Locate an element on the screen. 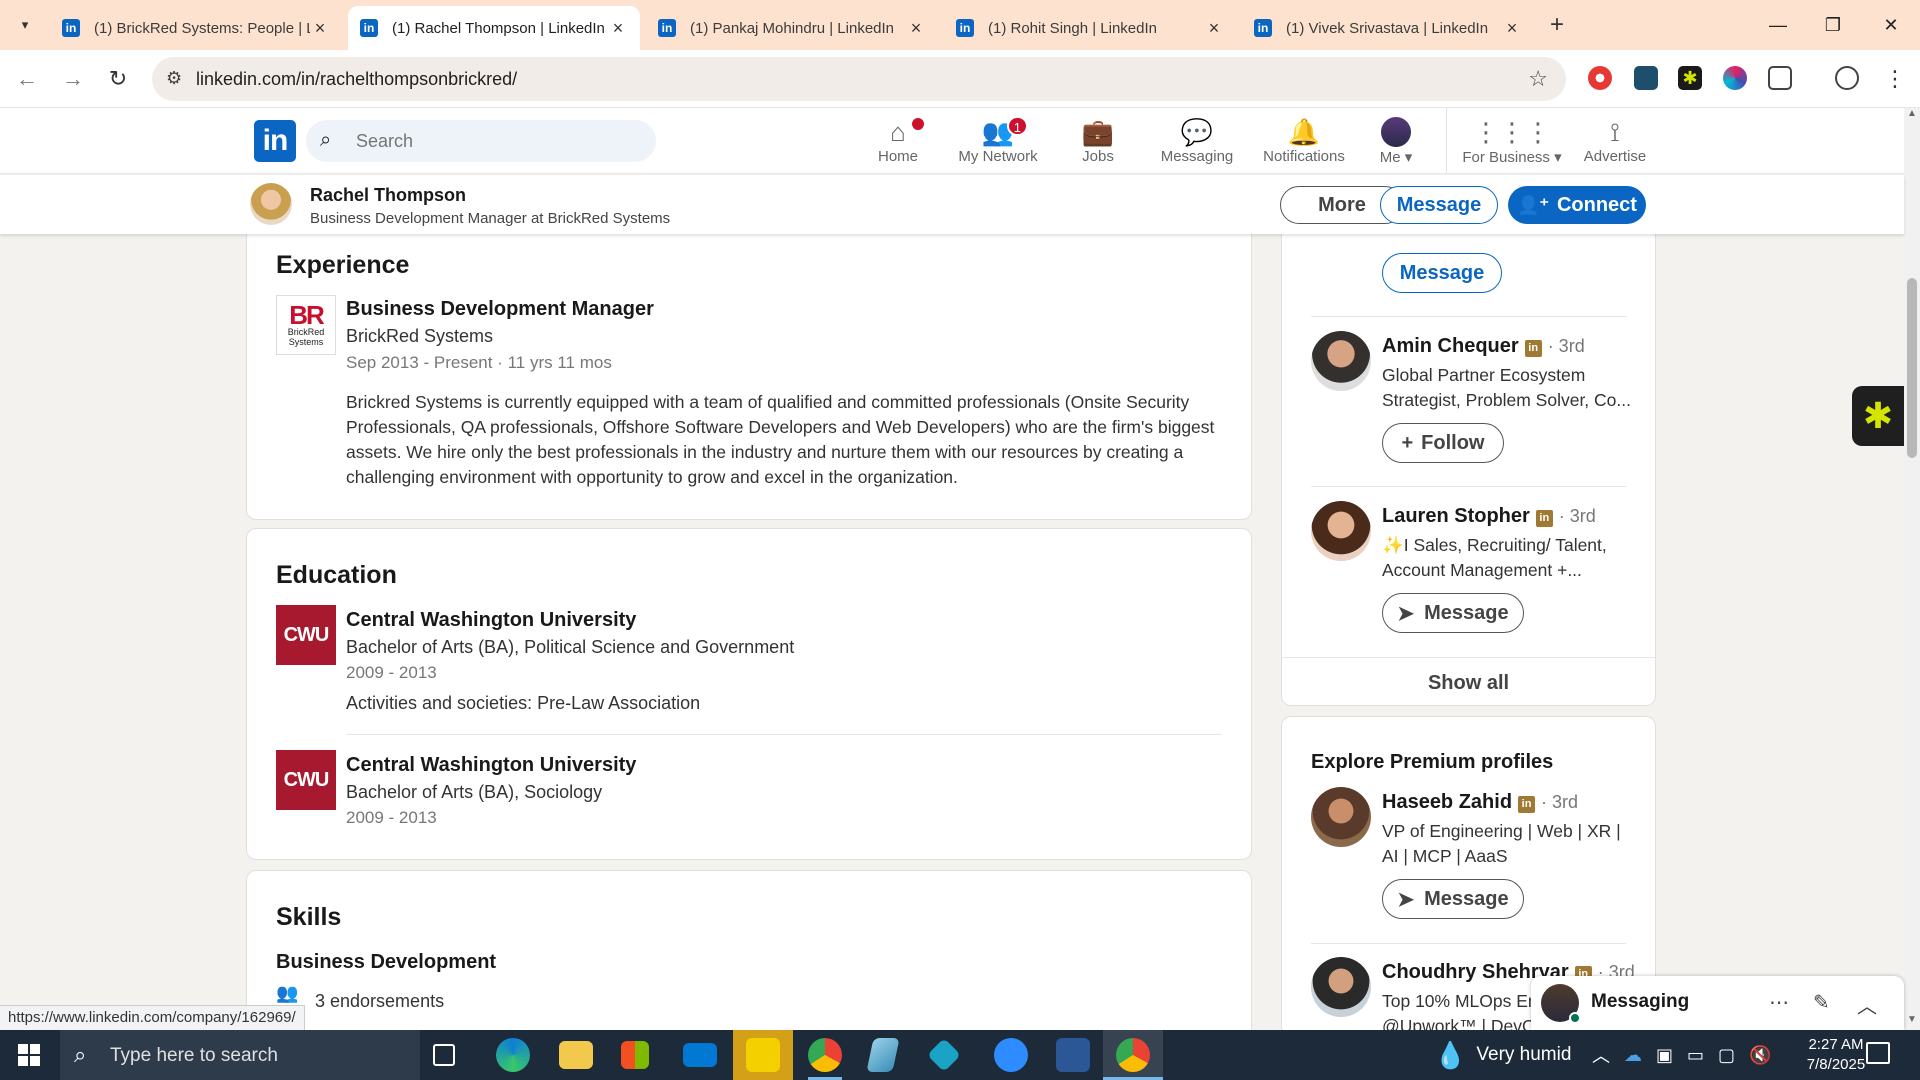 This screenshot has height=1080, width=1920. minimize-button: — is located at coordinates (1778, 25).